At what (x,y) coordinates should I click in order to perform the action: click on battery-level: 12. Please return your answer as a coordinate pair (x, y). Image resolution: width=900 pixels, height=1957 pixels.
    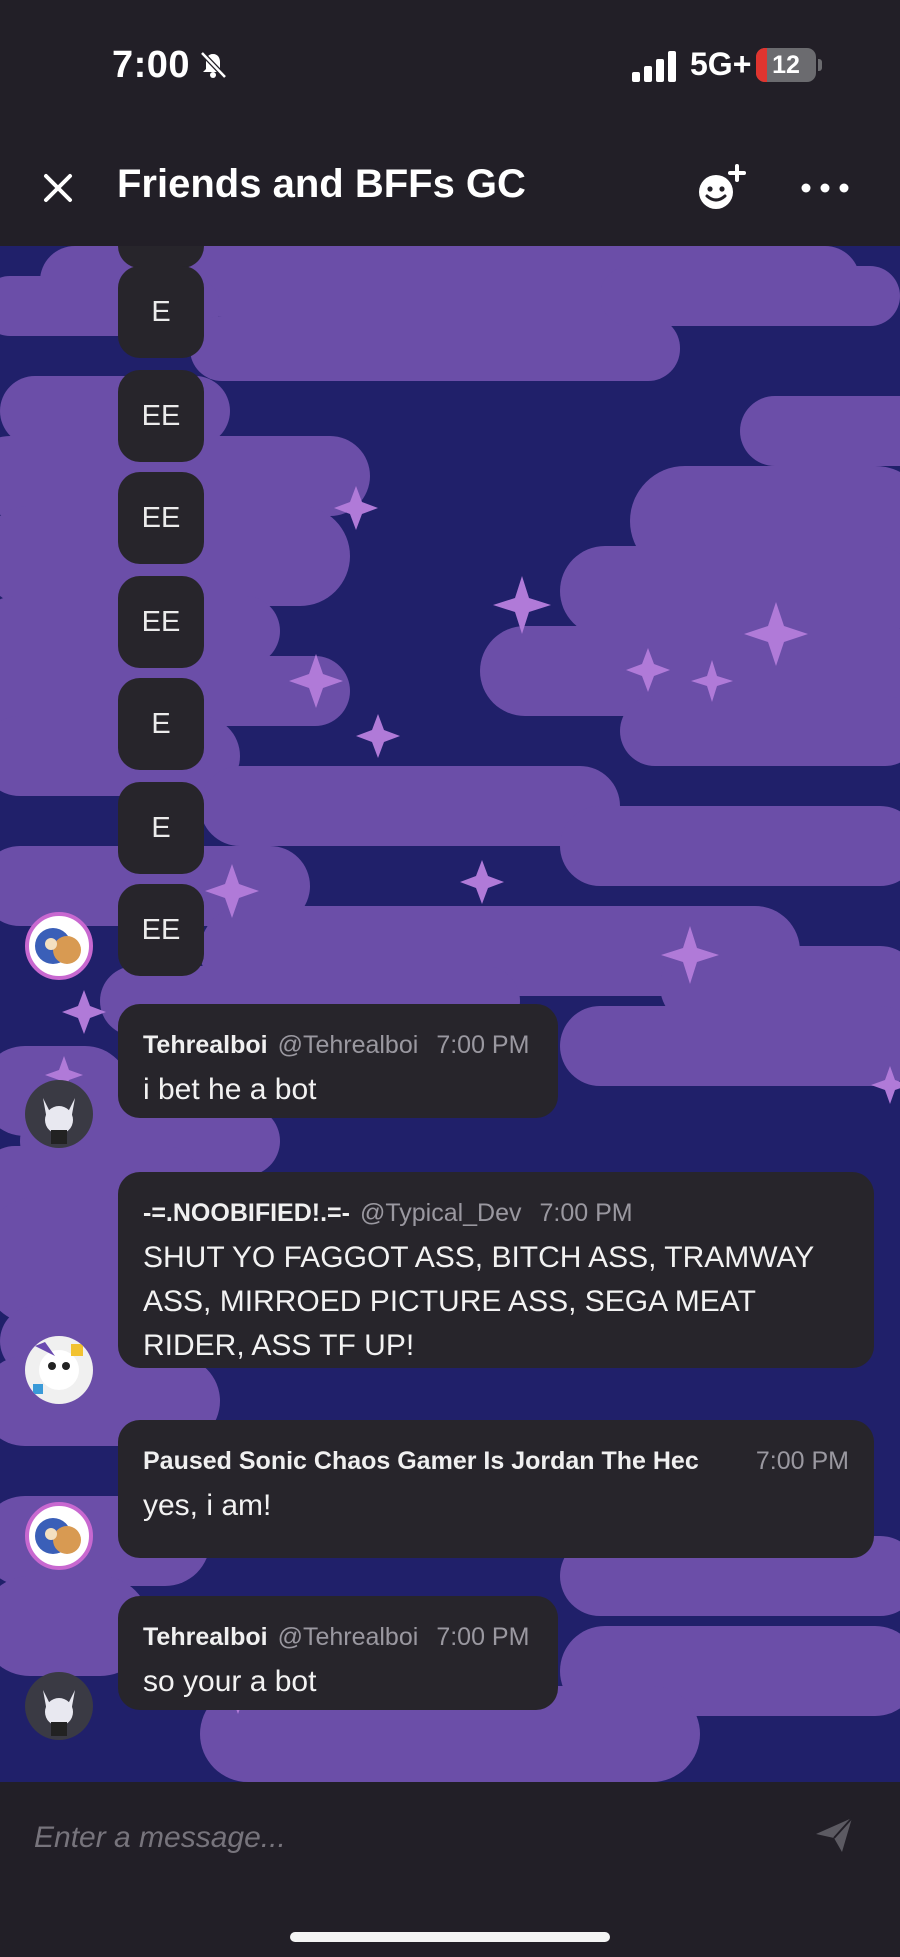
    Looking at the image, I should click on (786, 65).